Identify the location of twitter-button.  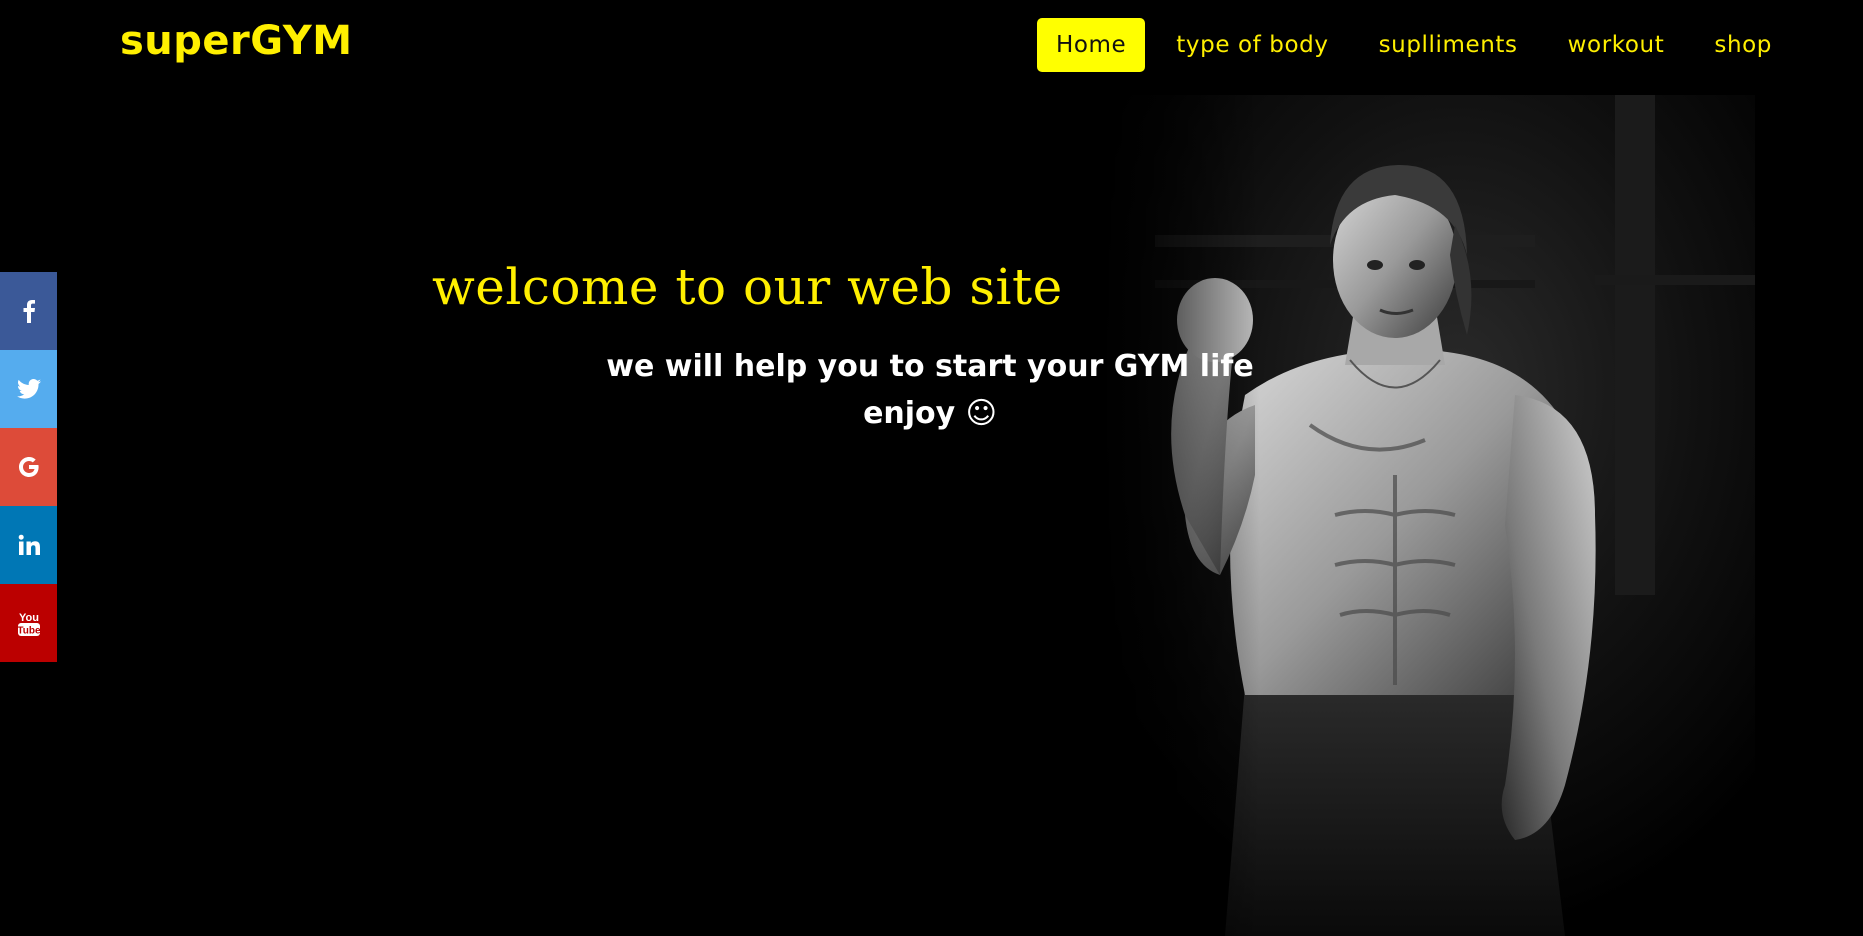
(28, 389).